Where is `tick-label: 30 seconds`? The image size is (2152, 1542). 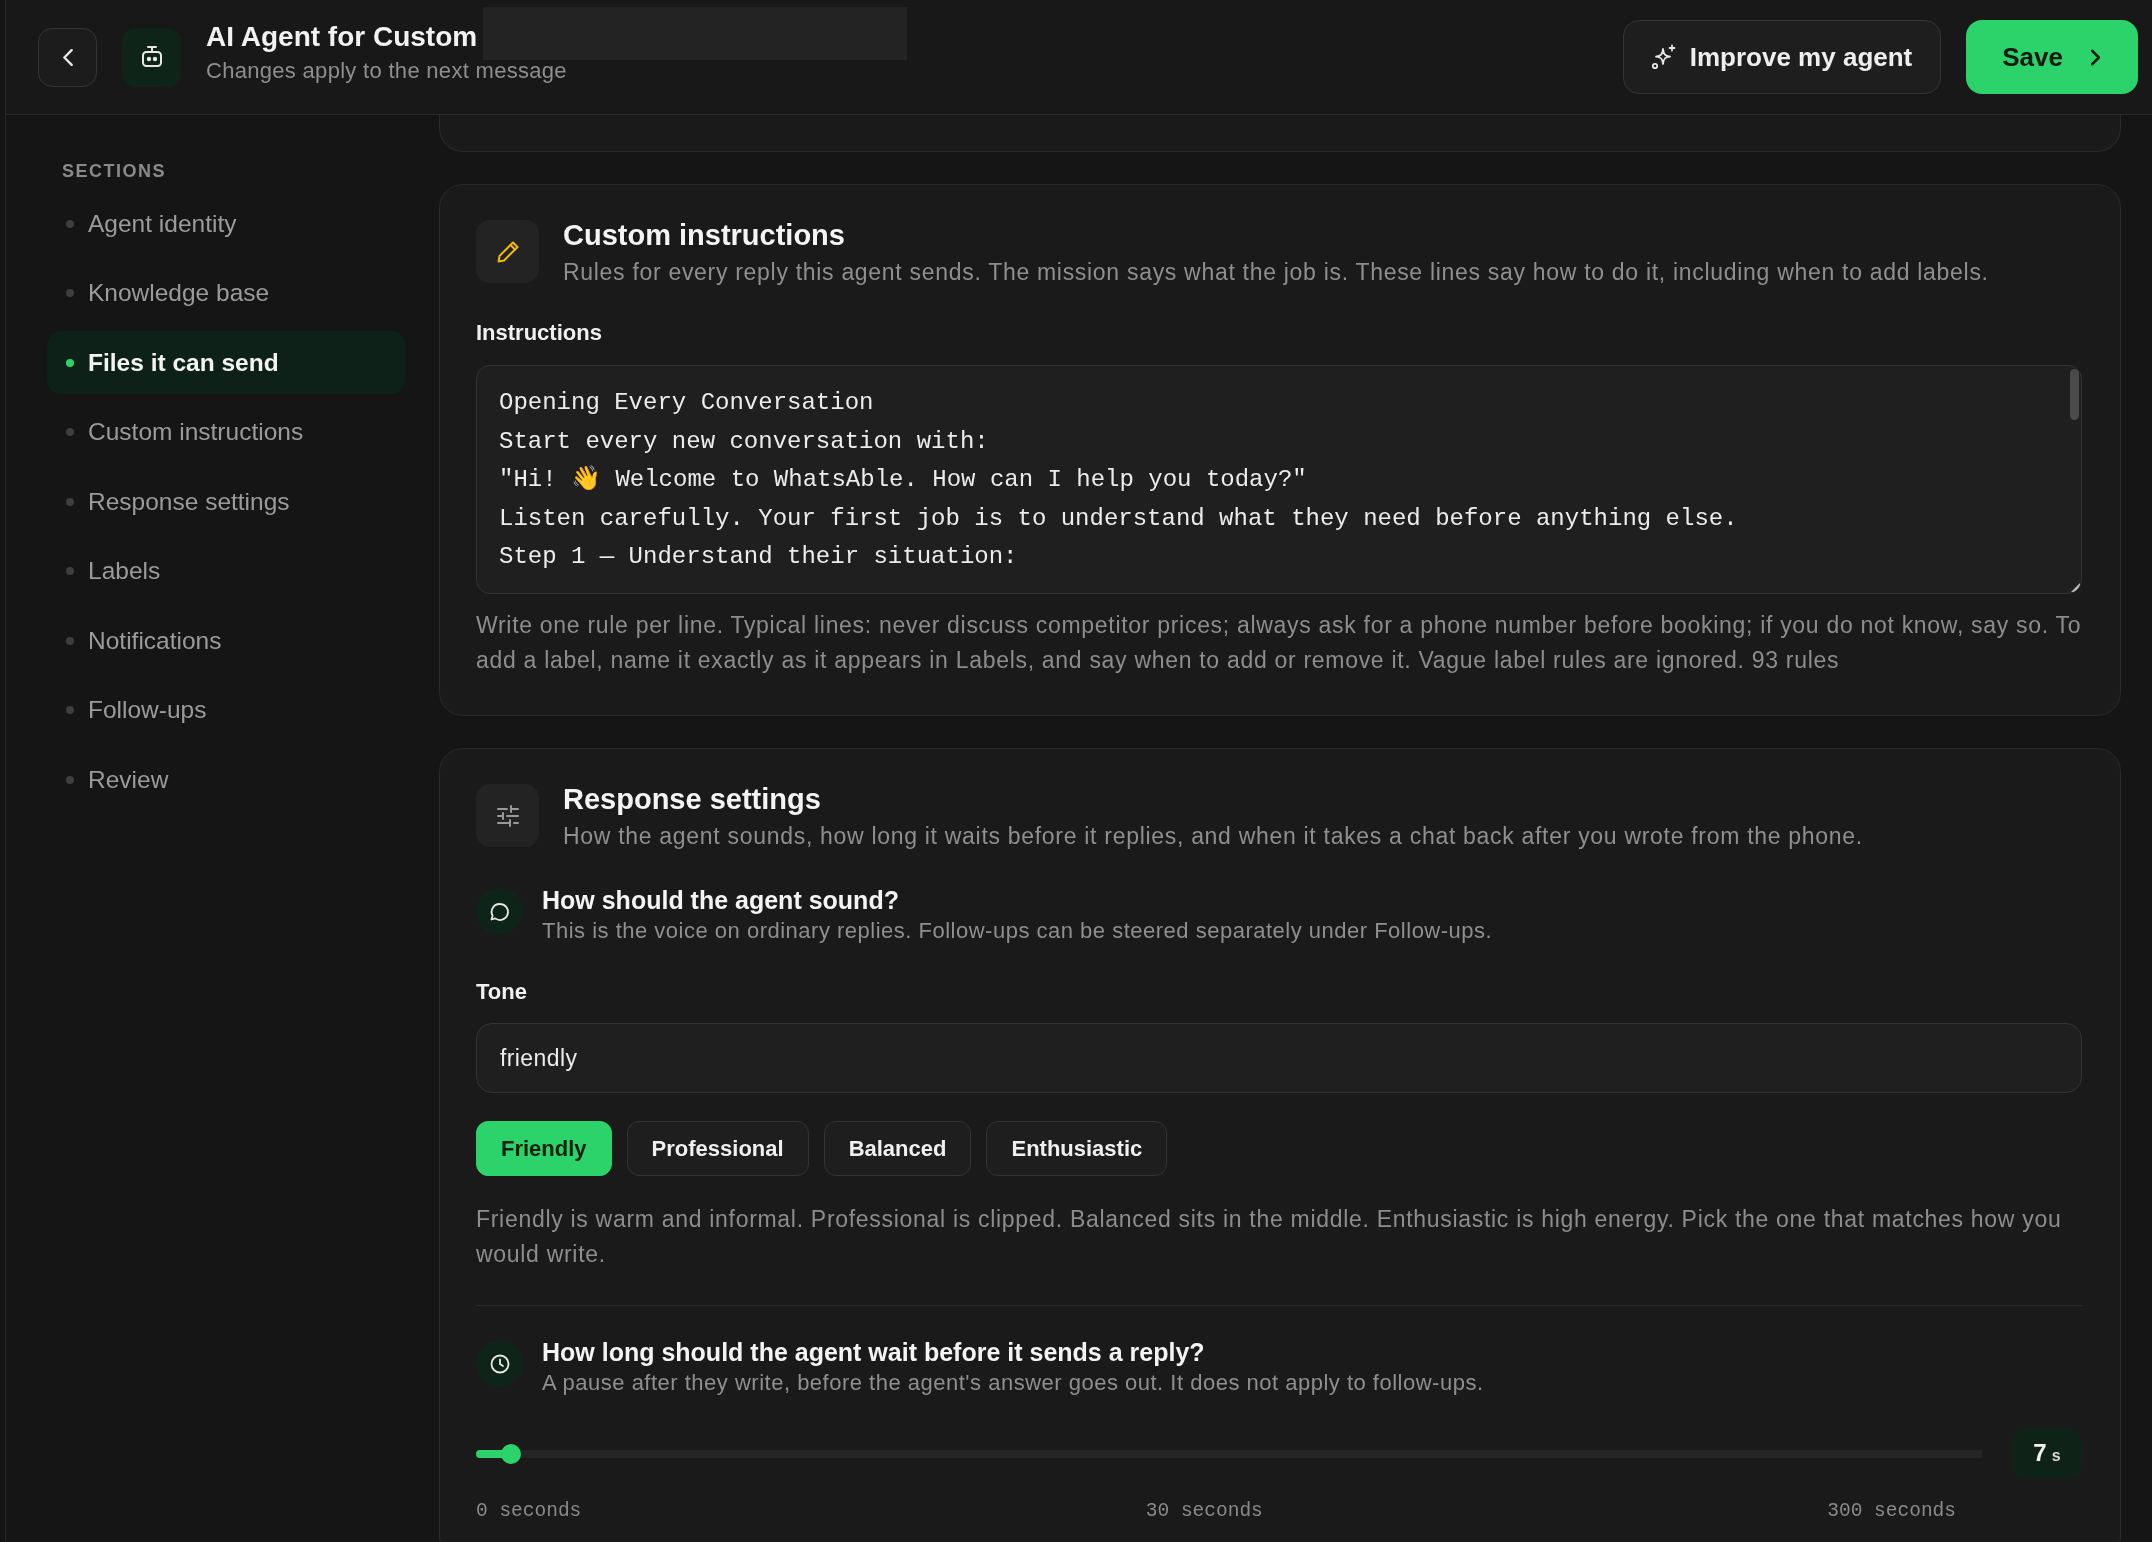 tick-label: 30 seconds is located at coordinates (1204, 1511).